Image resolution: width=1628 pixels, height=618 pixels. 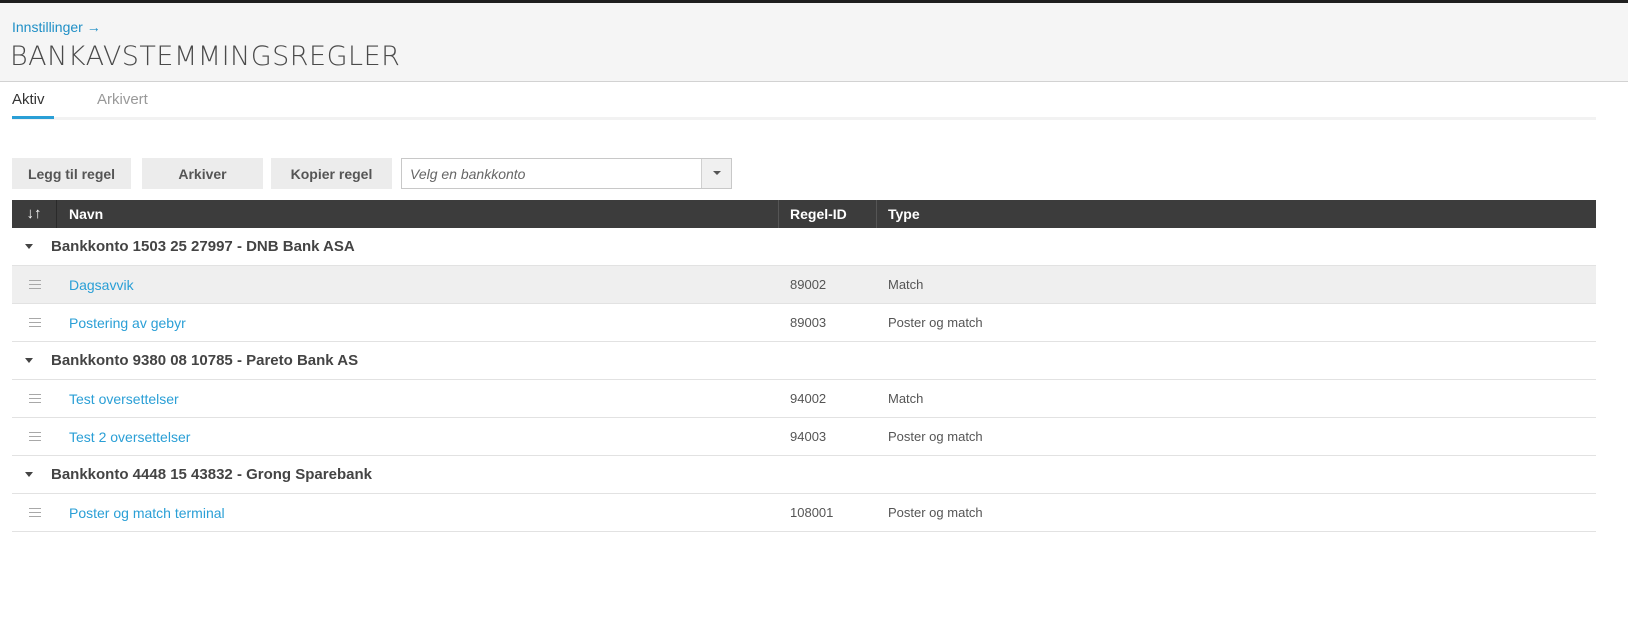 I want to click on bank-account-select: Velg en bankkonto, so click(x=566, y=173).